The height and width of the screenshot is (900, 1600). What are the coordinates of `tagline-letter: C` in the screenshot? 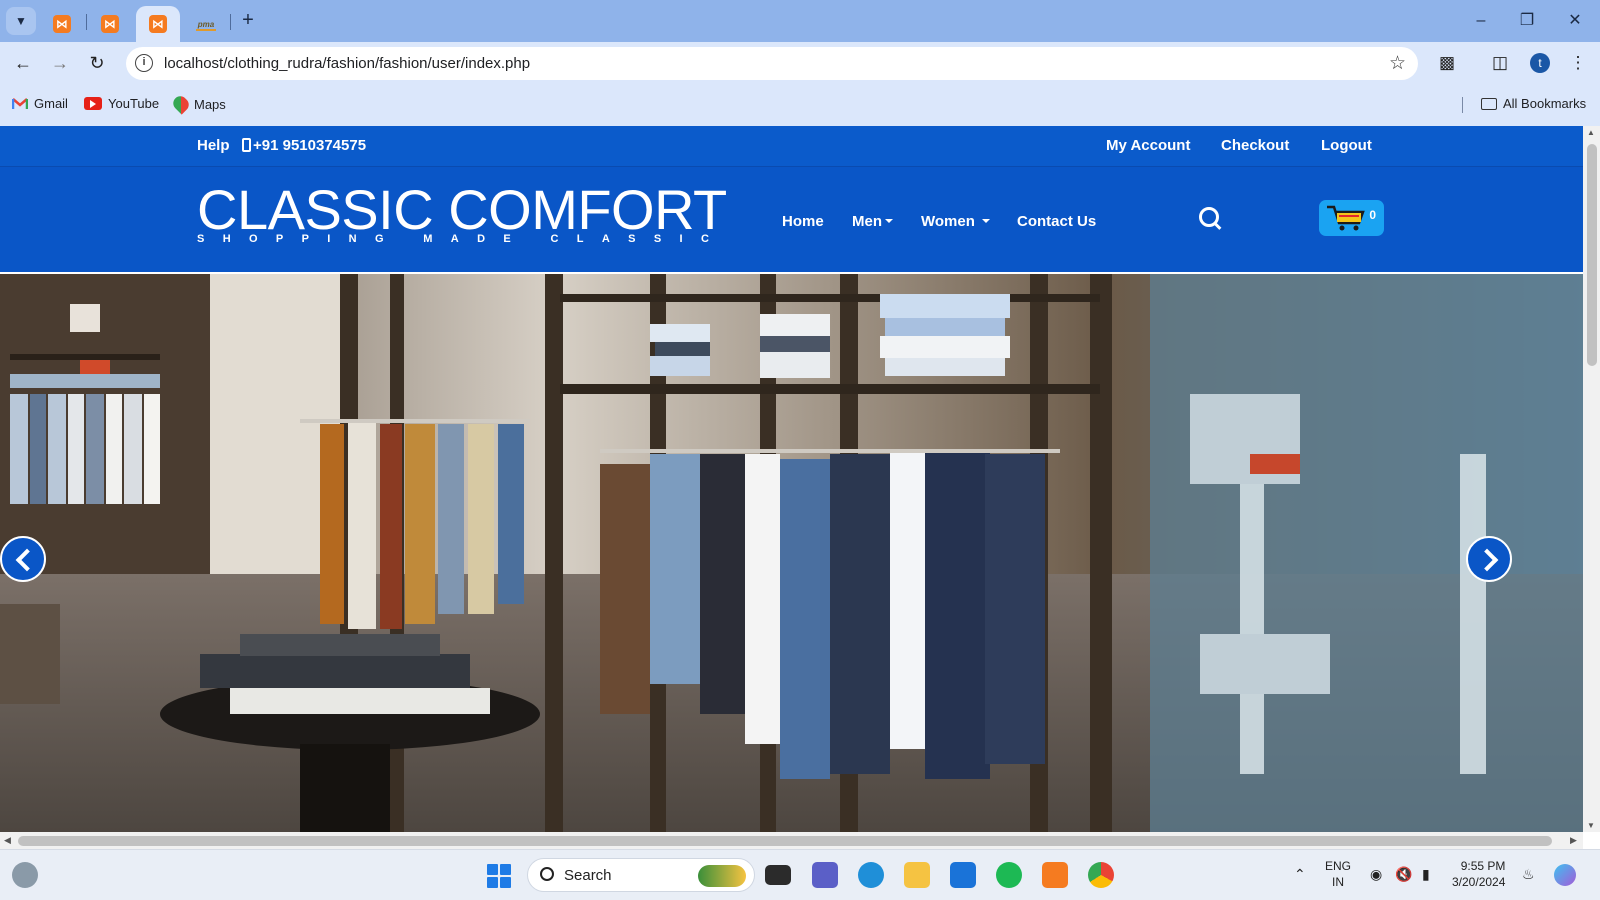 It's located at (704, 239).